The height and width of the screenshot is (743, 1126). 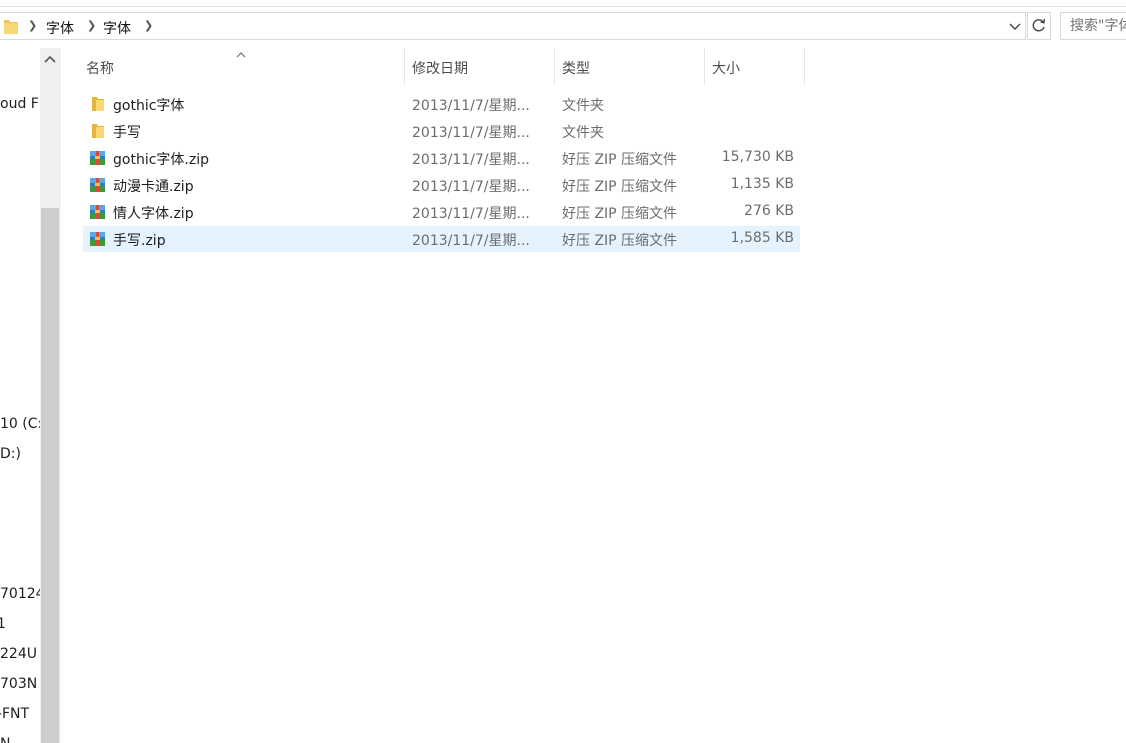 What do you see at coordinates (563, 6) in the screenshot?
I see `window-top-edge` at bounding box center [563, 6].